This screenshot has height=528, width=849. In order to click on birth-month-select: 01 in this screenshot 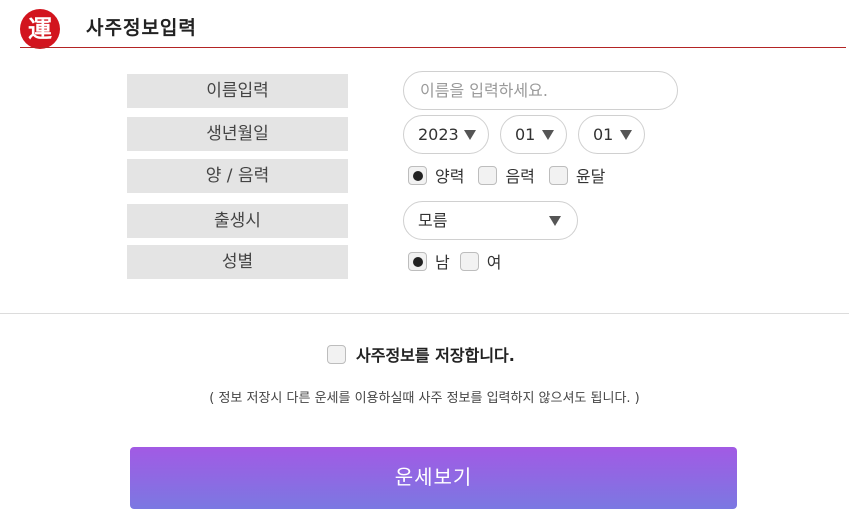, I will do `click(533, 134)`.